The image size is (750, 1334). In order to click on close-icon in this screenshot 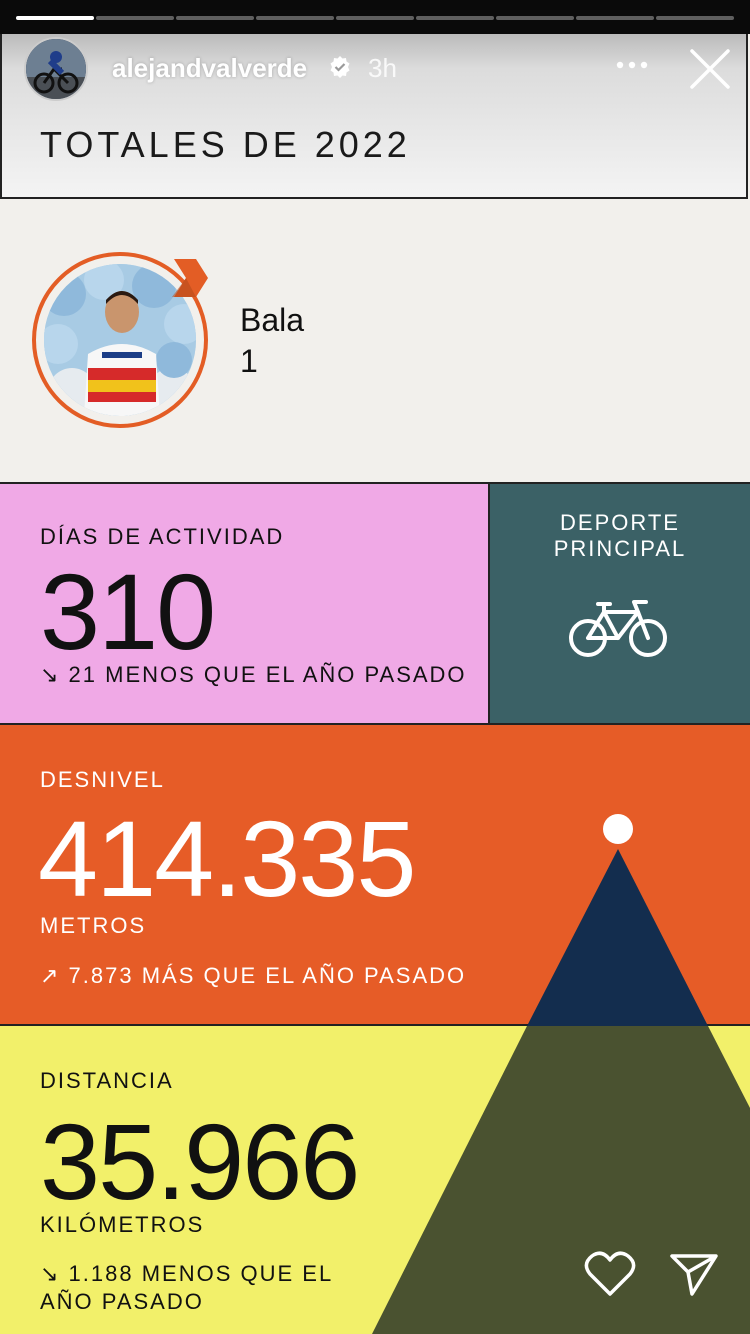, I will do `click(710, 69)`.